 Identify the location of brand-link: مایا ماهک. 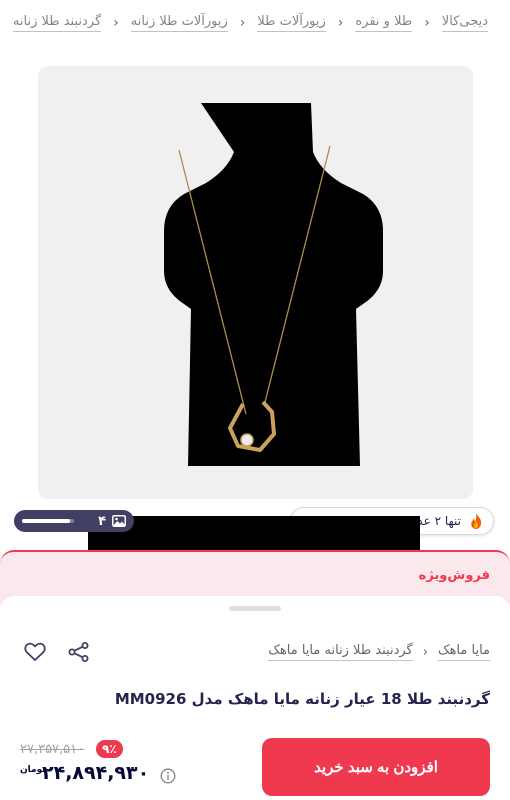
(463, 652).